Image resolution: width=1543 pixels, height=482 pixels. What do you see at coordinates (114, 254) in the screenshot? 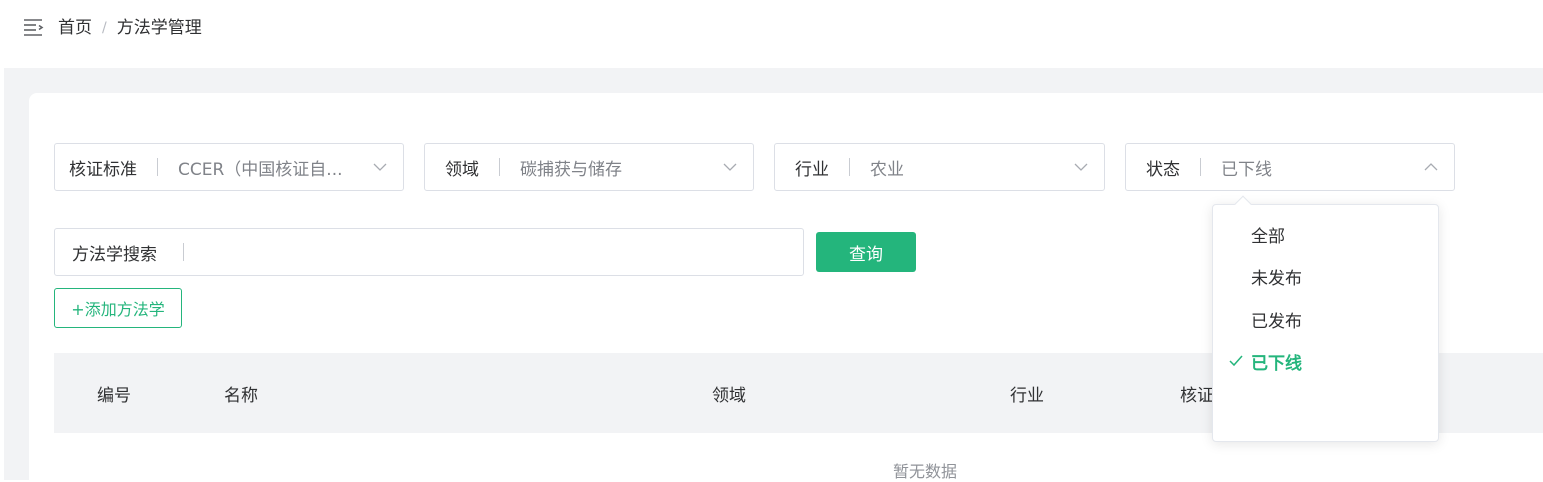
I see `search-label: 方法学搜索` at bounding box center [114, 254].